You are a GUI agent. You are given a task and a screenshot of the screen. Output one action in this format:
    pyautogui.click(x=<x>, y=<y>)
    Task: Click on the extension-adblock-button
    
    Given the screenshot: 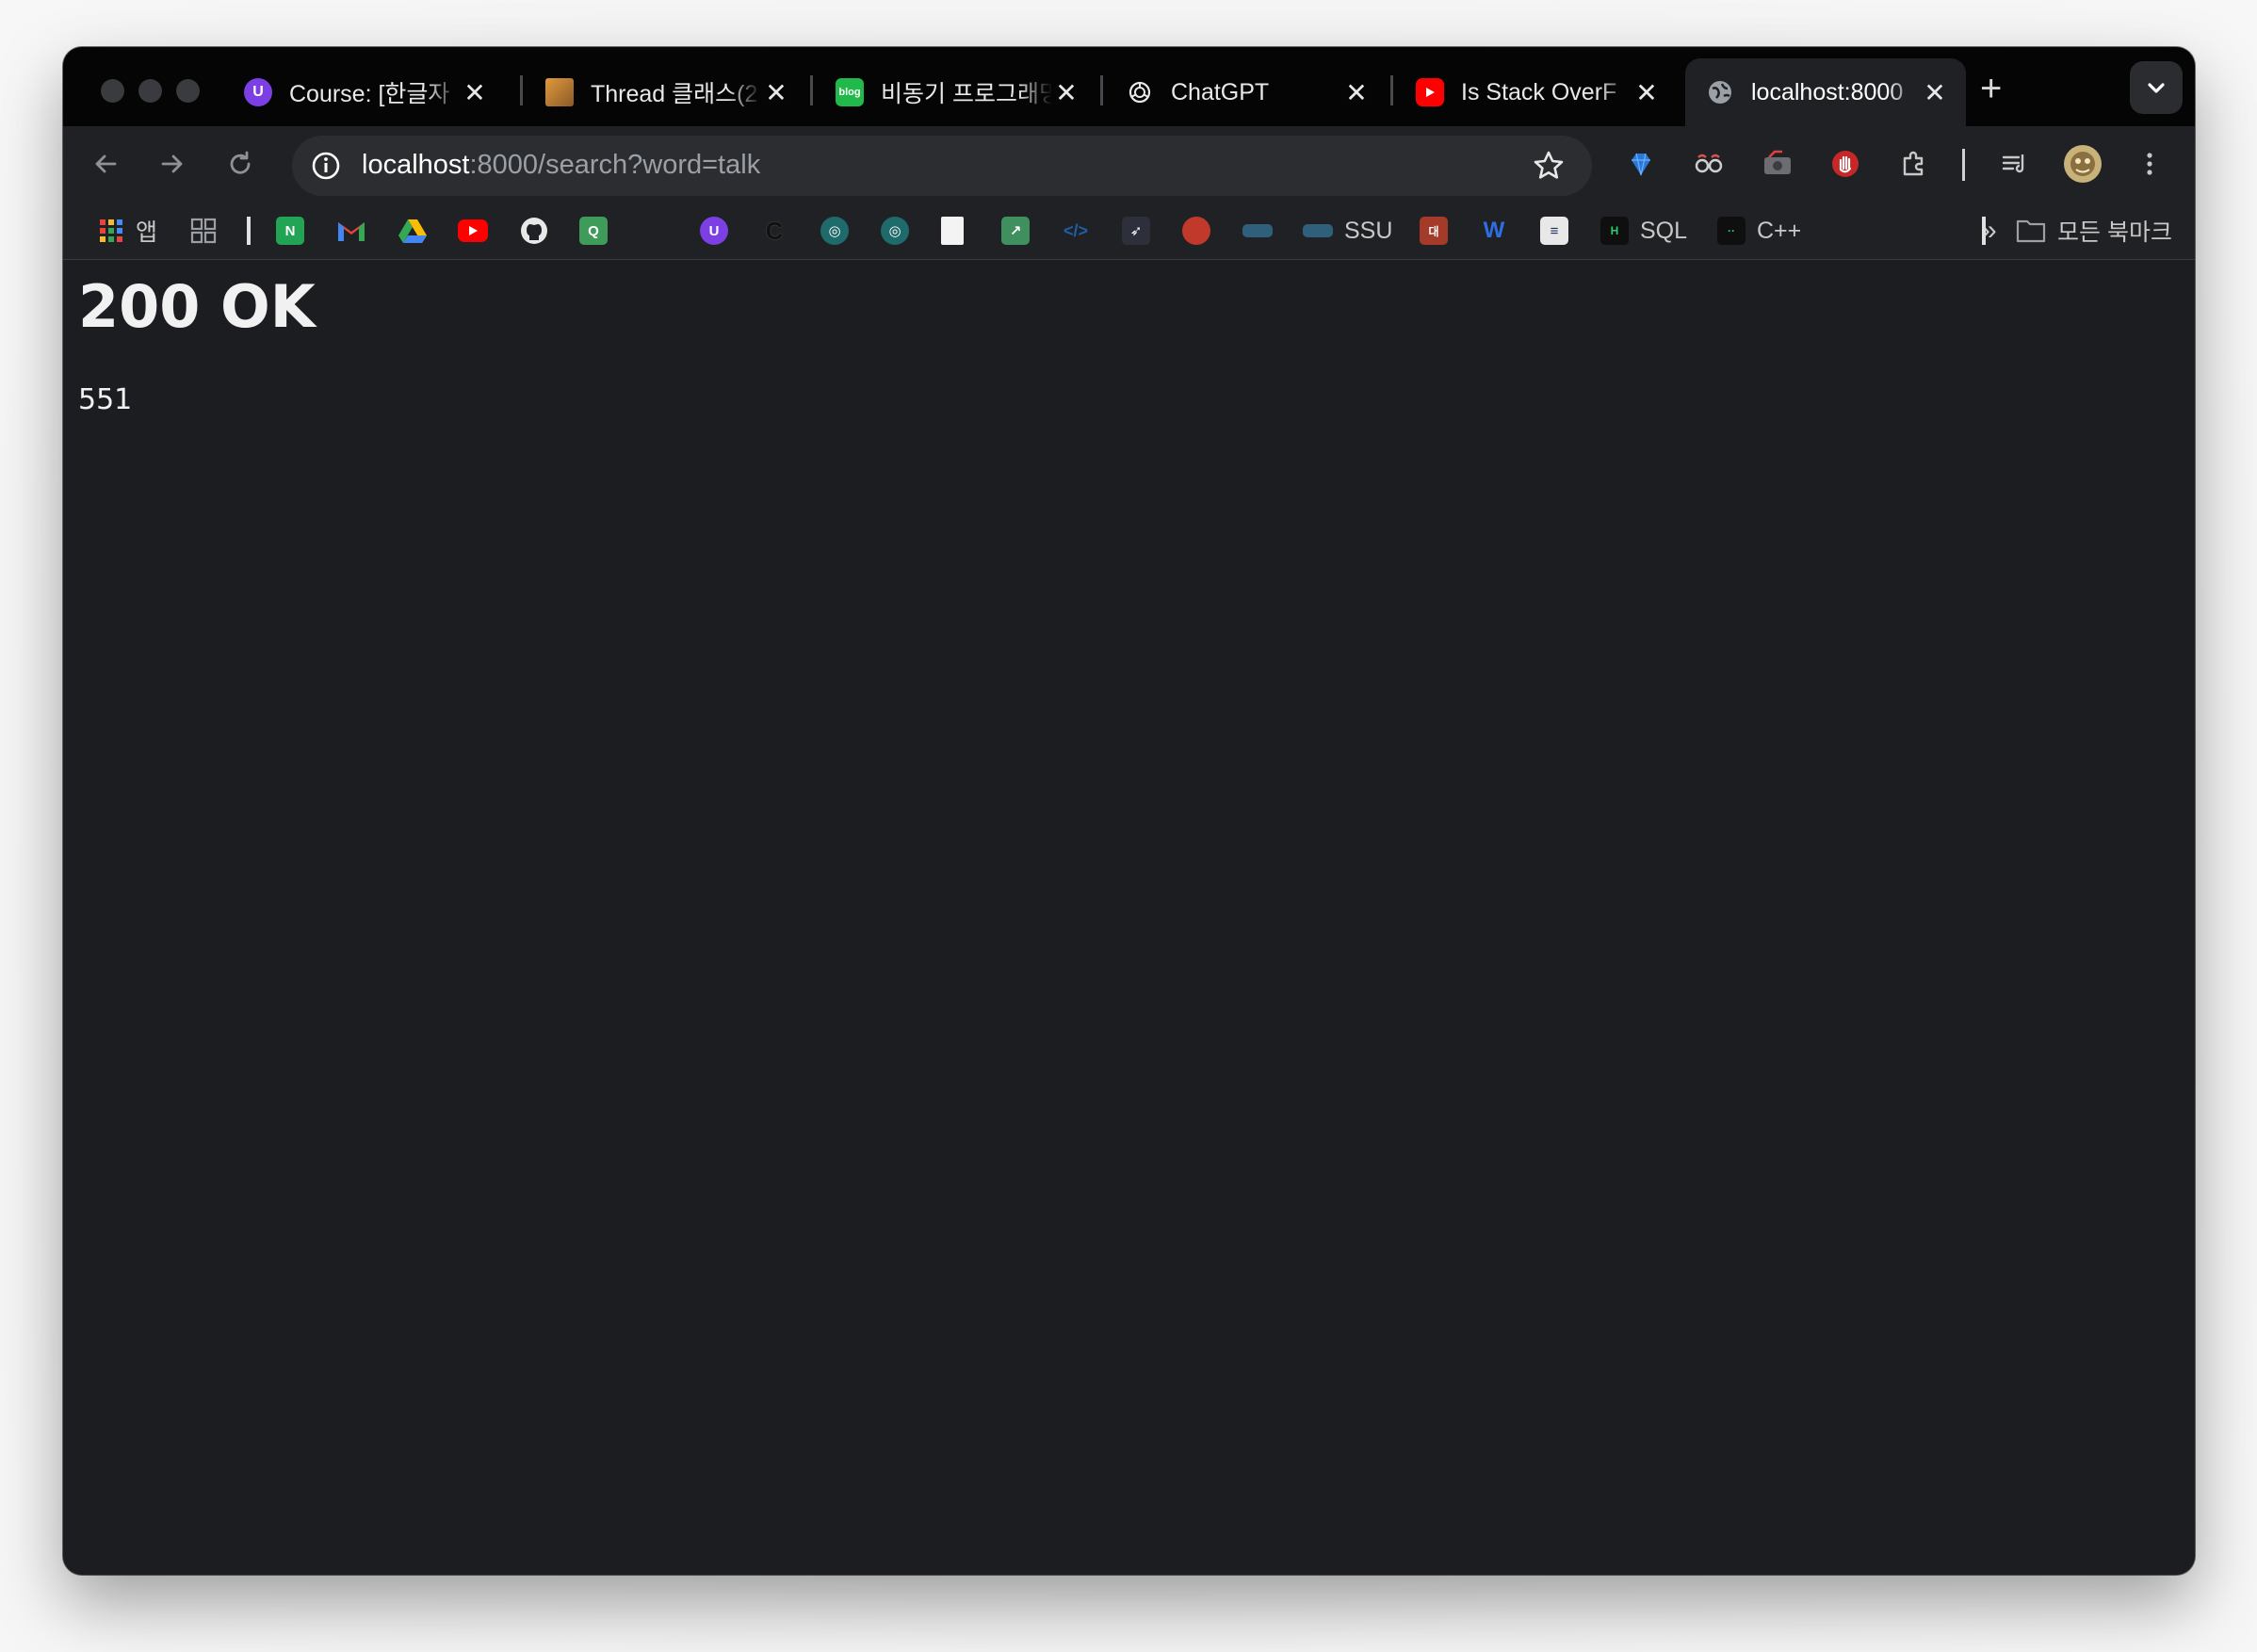 What is the action you would take?
    pyautogui.click(x=1846, y=164)
    